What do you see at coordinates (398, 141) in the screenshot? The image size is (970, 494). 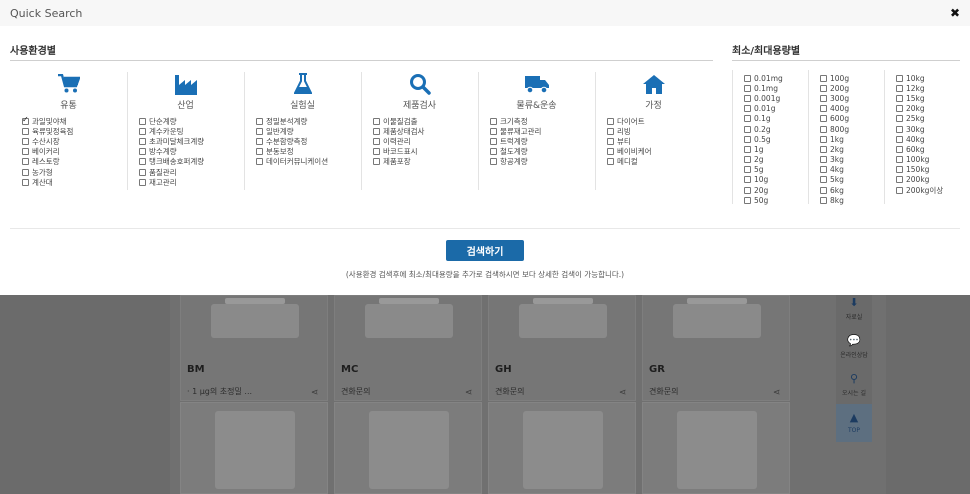 I see `env-option: 이력관리` at bounding box center [398, 141].